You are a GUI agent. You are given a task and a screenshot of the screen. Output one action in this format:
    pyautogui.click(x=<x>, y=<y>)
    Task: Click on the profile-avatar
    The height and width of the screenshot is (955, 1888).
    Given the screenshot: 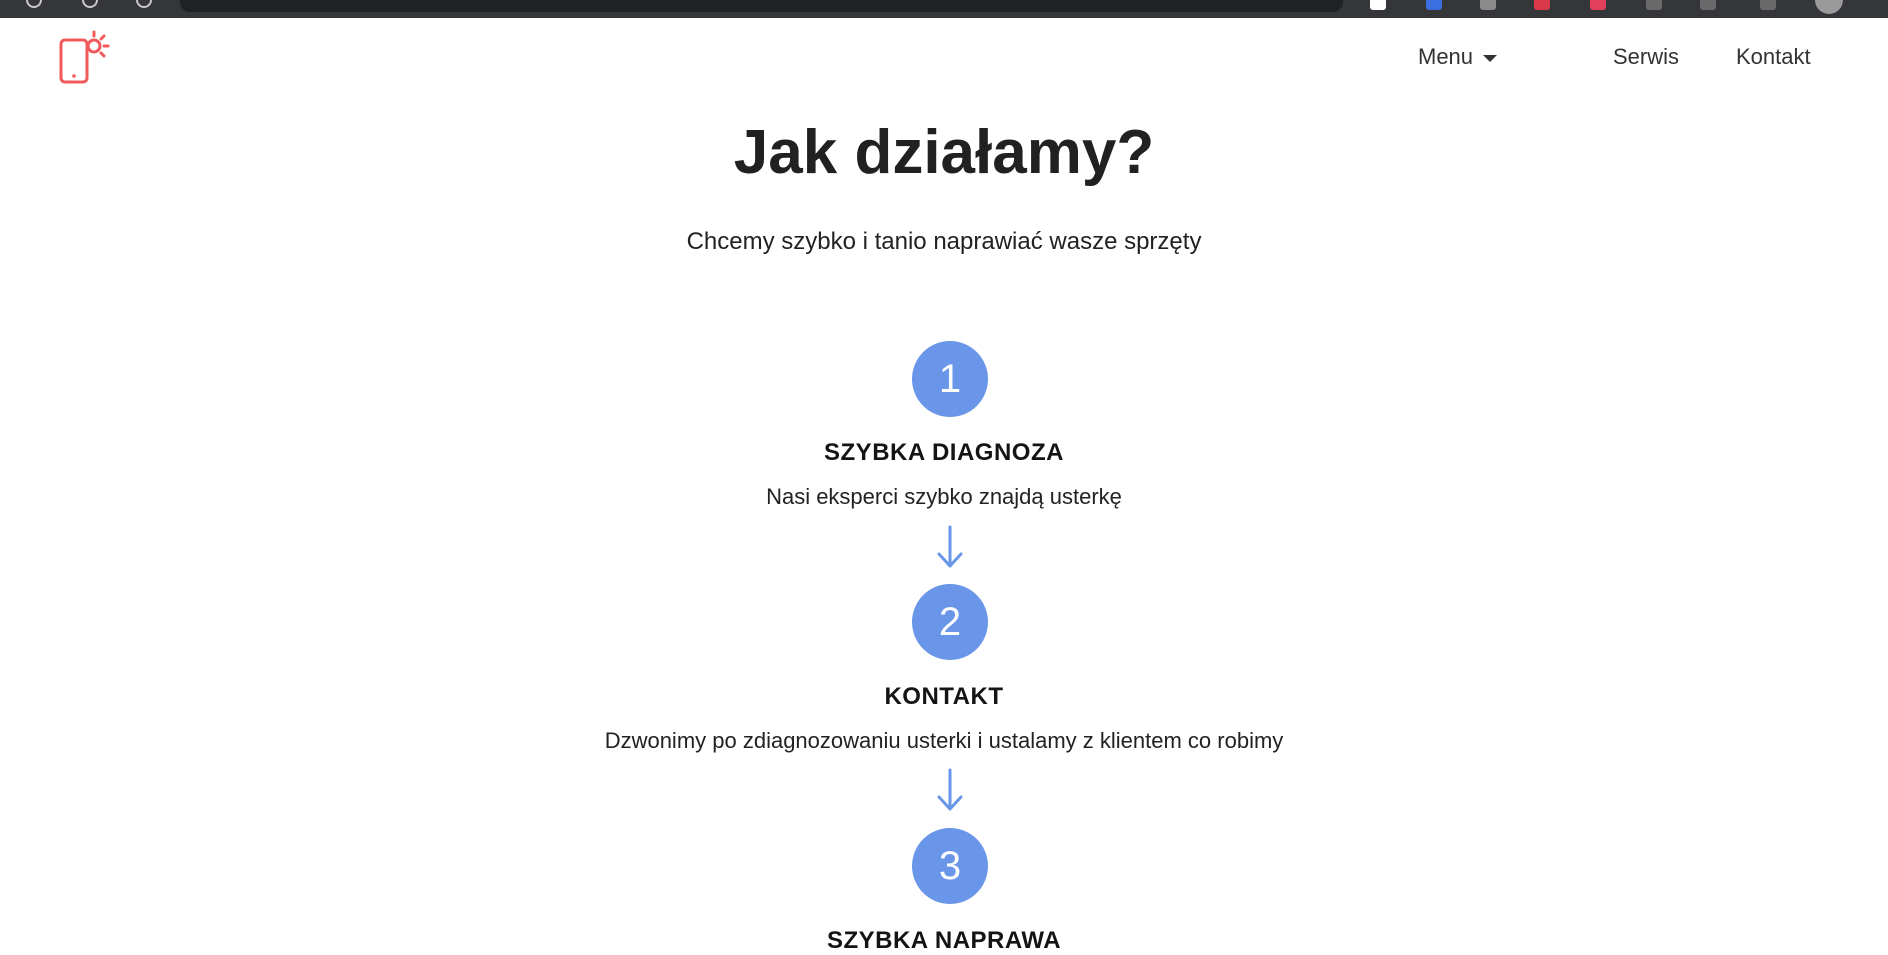 What is the action you would take?
    pyautogui.click(x=1829, y=7)
    